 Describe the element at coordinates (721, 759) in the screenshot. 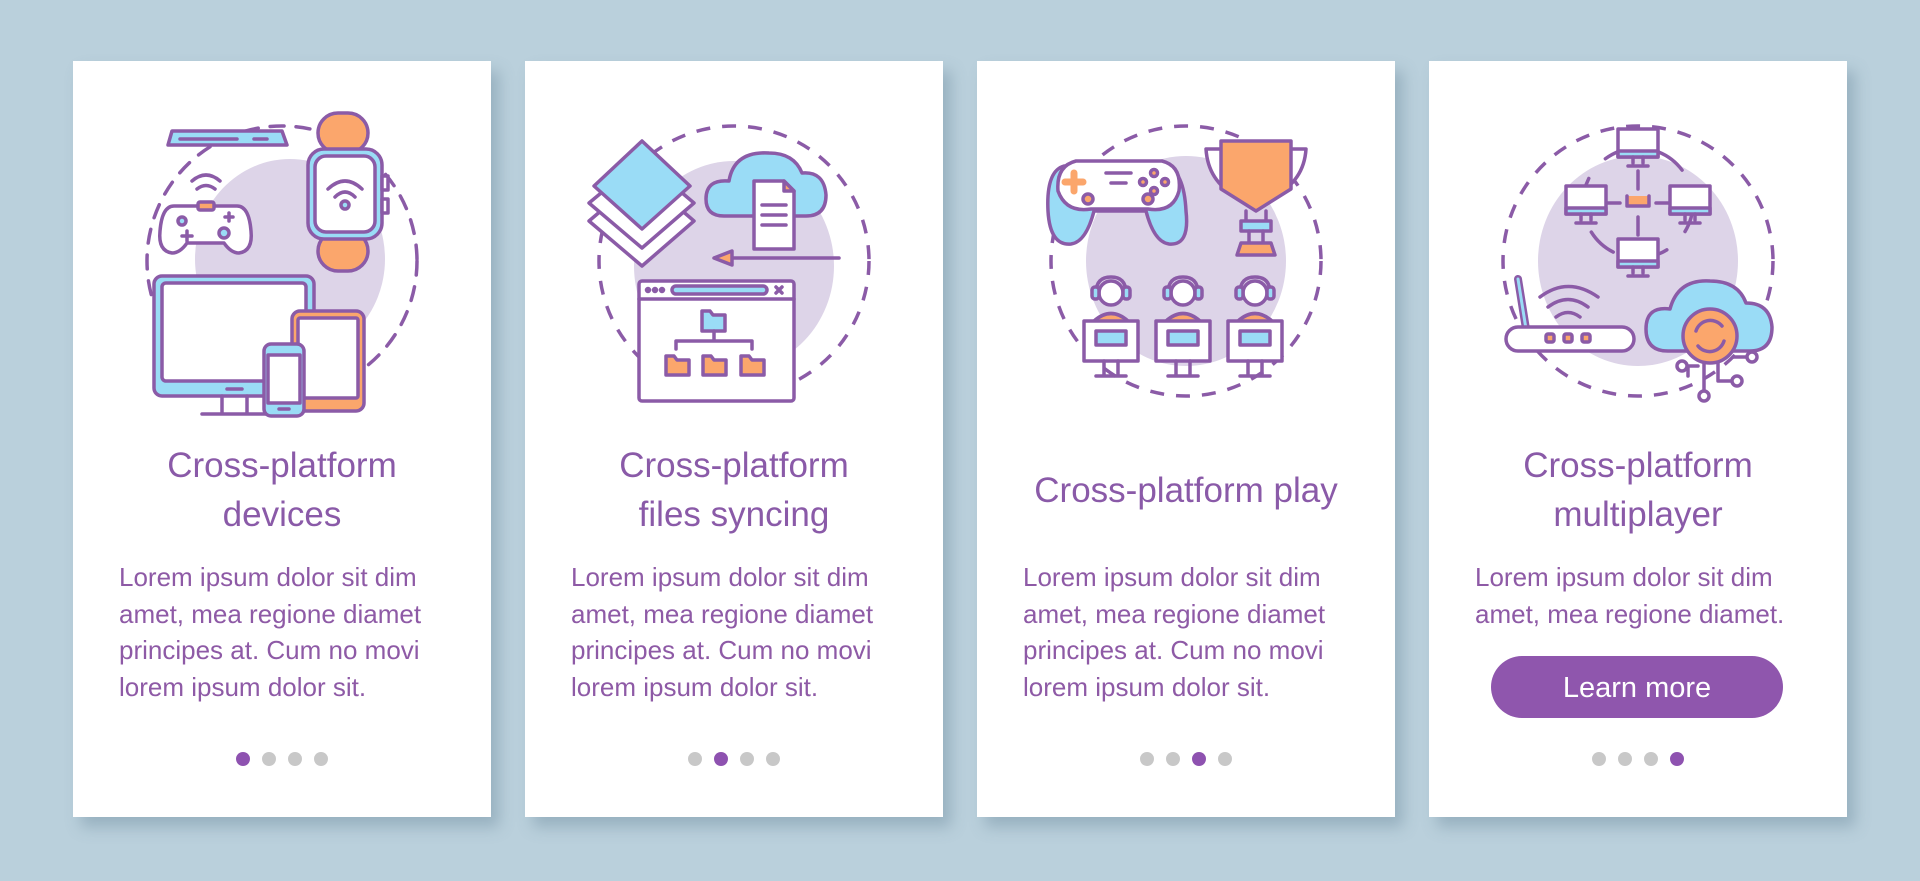

I see `page-dot-2-active` at that location.